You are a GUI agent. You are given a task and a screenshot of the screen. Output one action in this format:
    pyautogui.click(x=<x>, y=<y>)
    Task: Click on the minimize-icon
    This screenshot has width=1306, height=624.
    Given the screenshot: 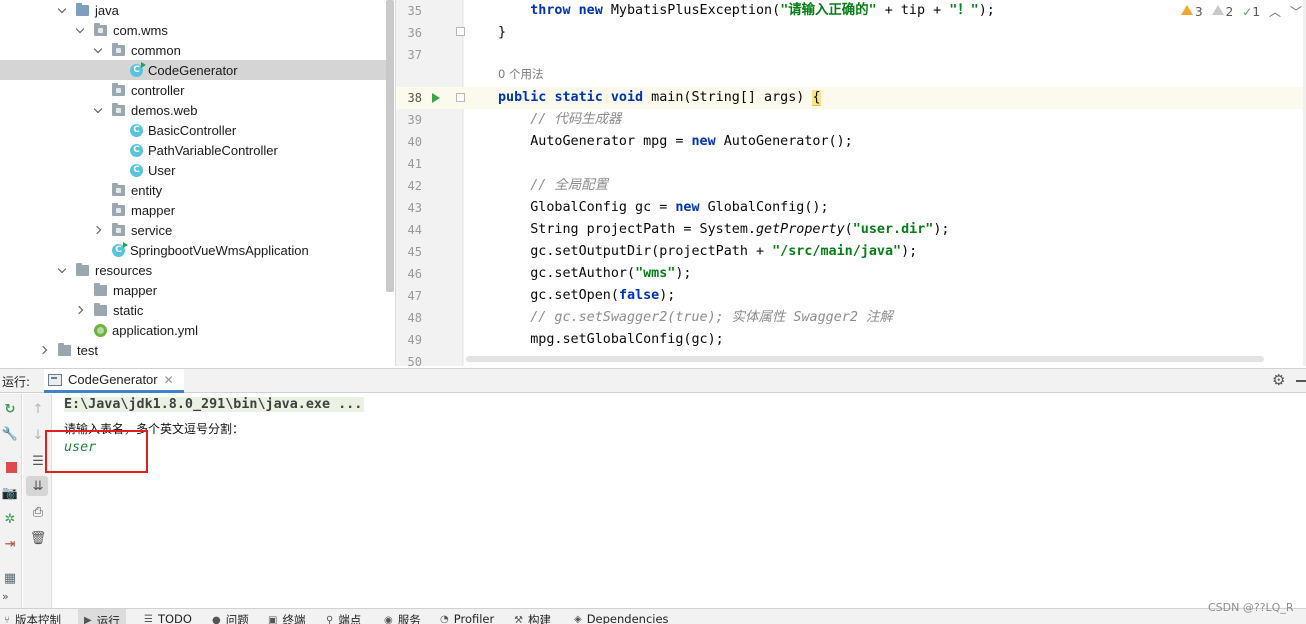 What is the action you would take?
    pyautogui.click(x=1301, y=381)
    